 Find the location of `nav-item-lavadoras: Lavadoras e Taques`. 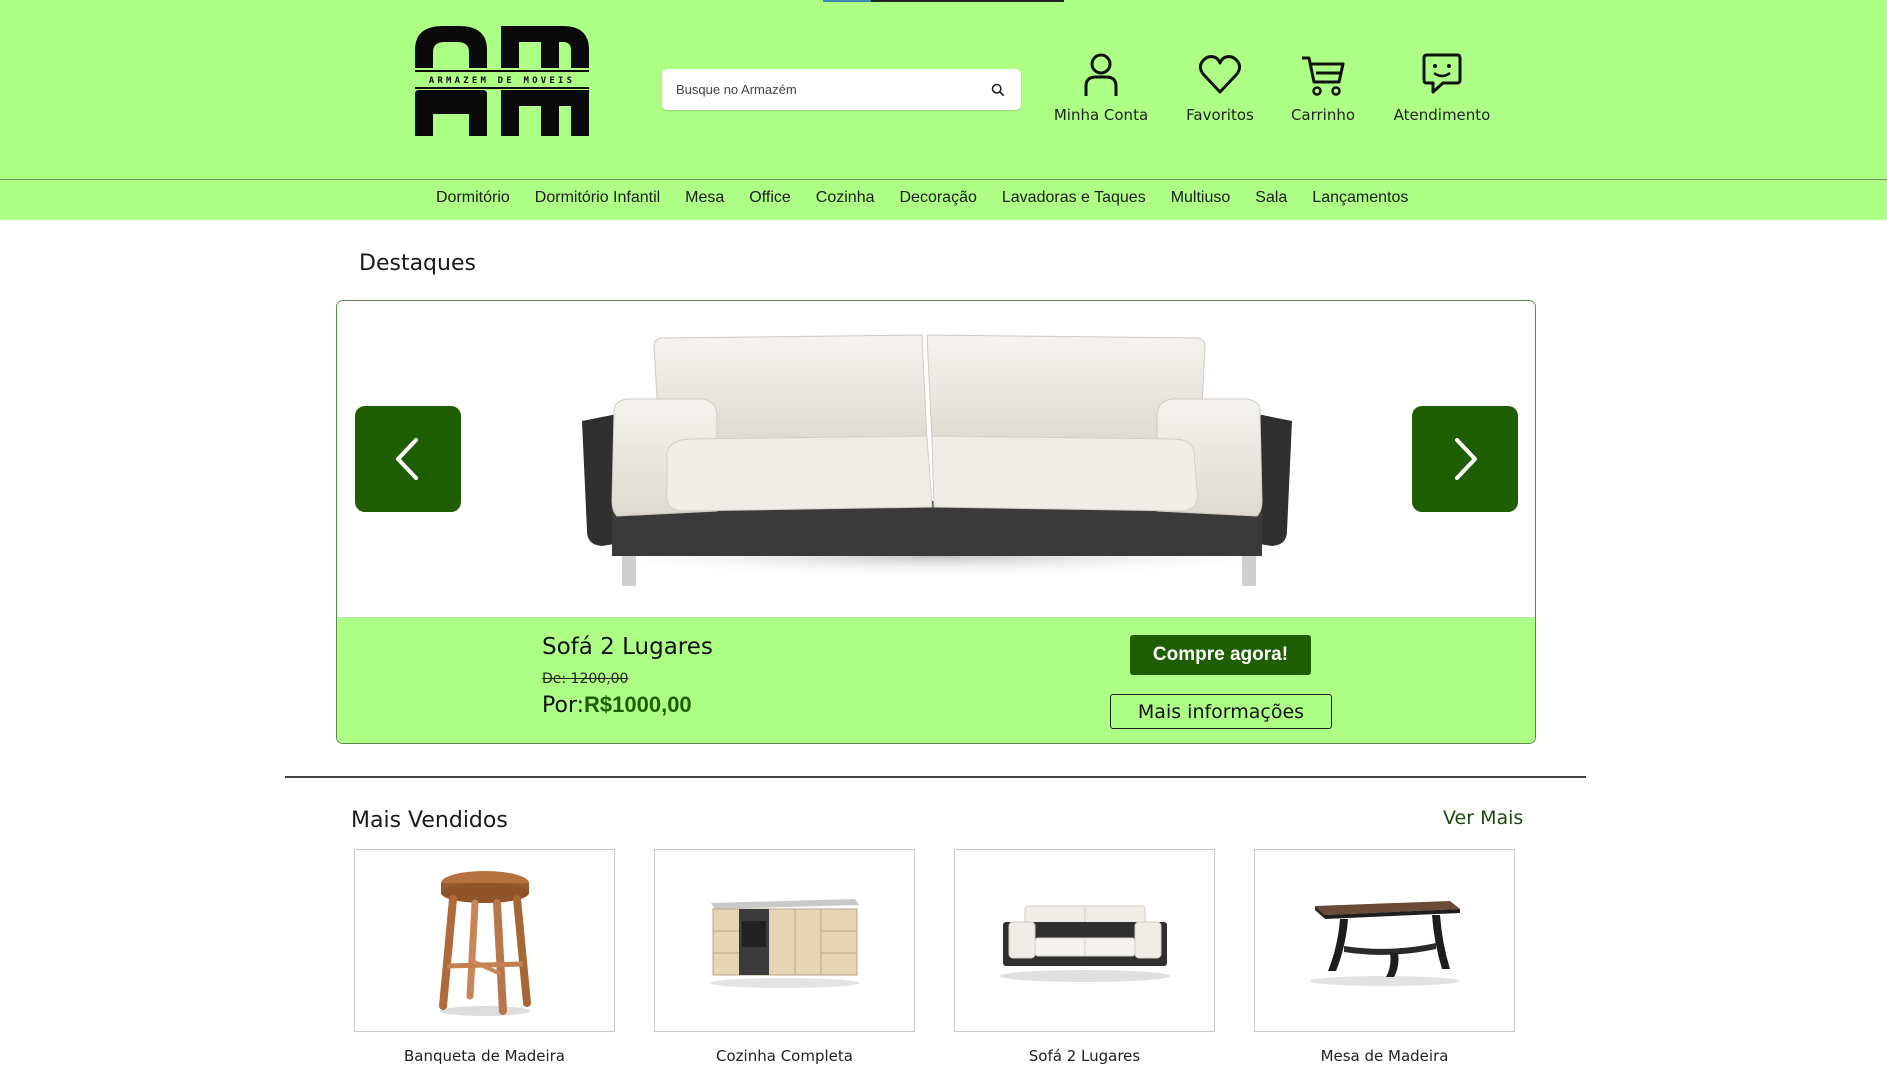

nav-item-lavadoras: Lavadoras e Taques is located at coordinates (1074, 198).